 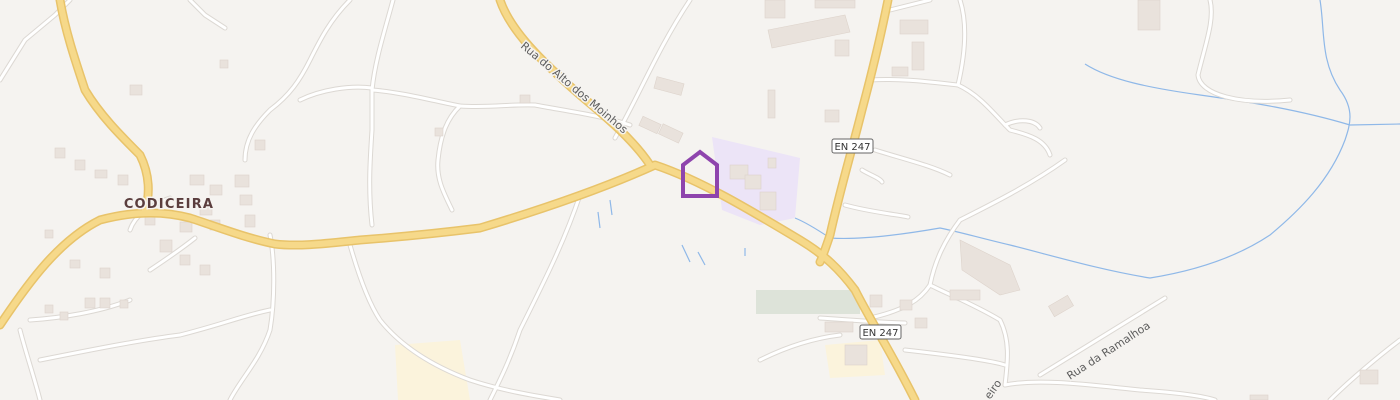 I want to click on street-label-alto-dos-moinhos: Rua do Alto dos Moinhos, so click(x=574, y=87).